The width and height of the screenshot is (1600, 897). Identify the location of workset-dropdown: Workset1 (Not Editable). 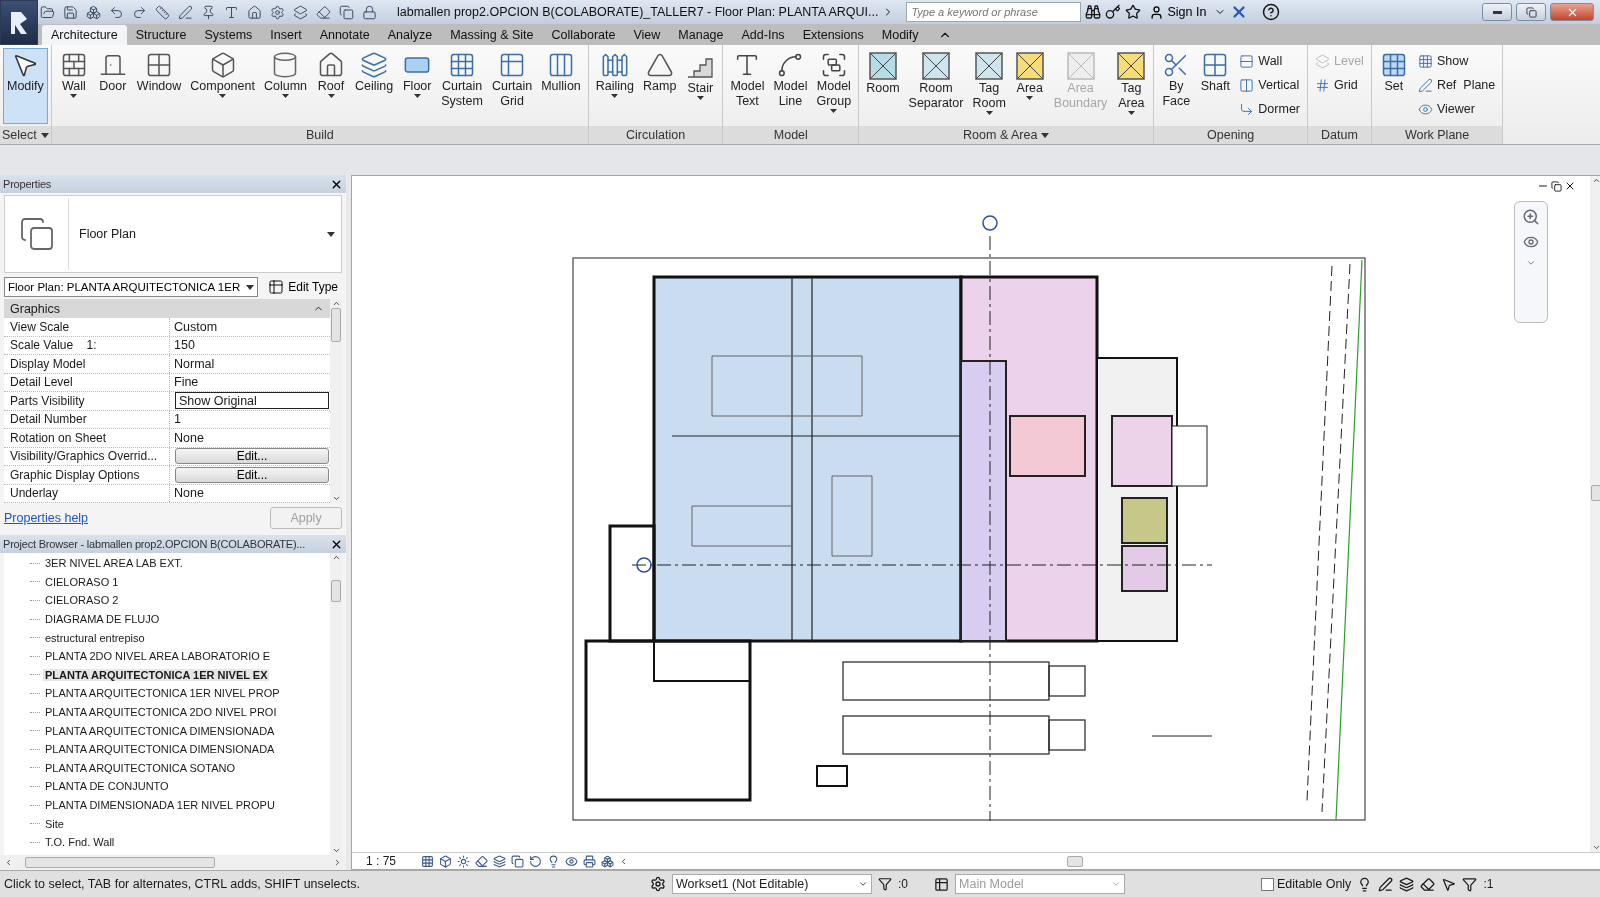
(772, 884).